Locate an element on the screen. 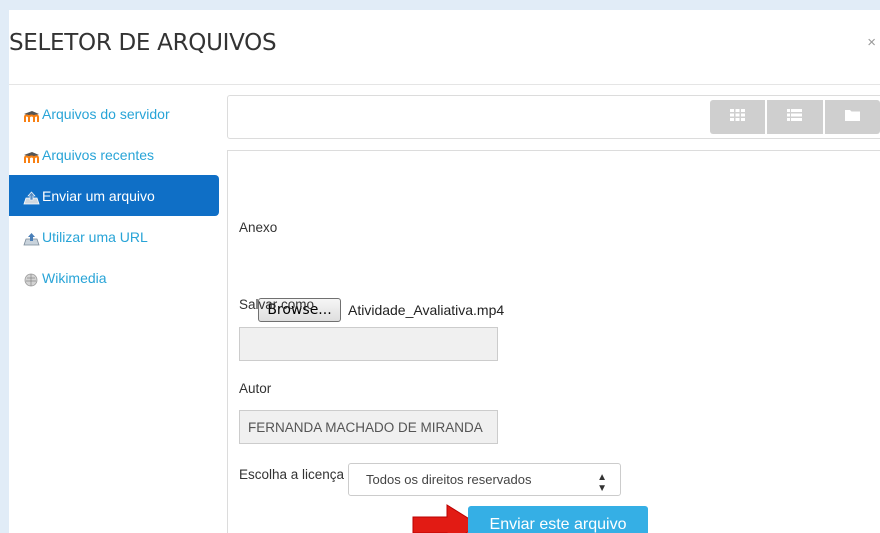 This screenshot has width=880, height=533. sidebar-item-wikimedia: Wikimedia is located at coordinates (114, 277).